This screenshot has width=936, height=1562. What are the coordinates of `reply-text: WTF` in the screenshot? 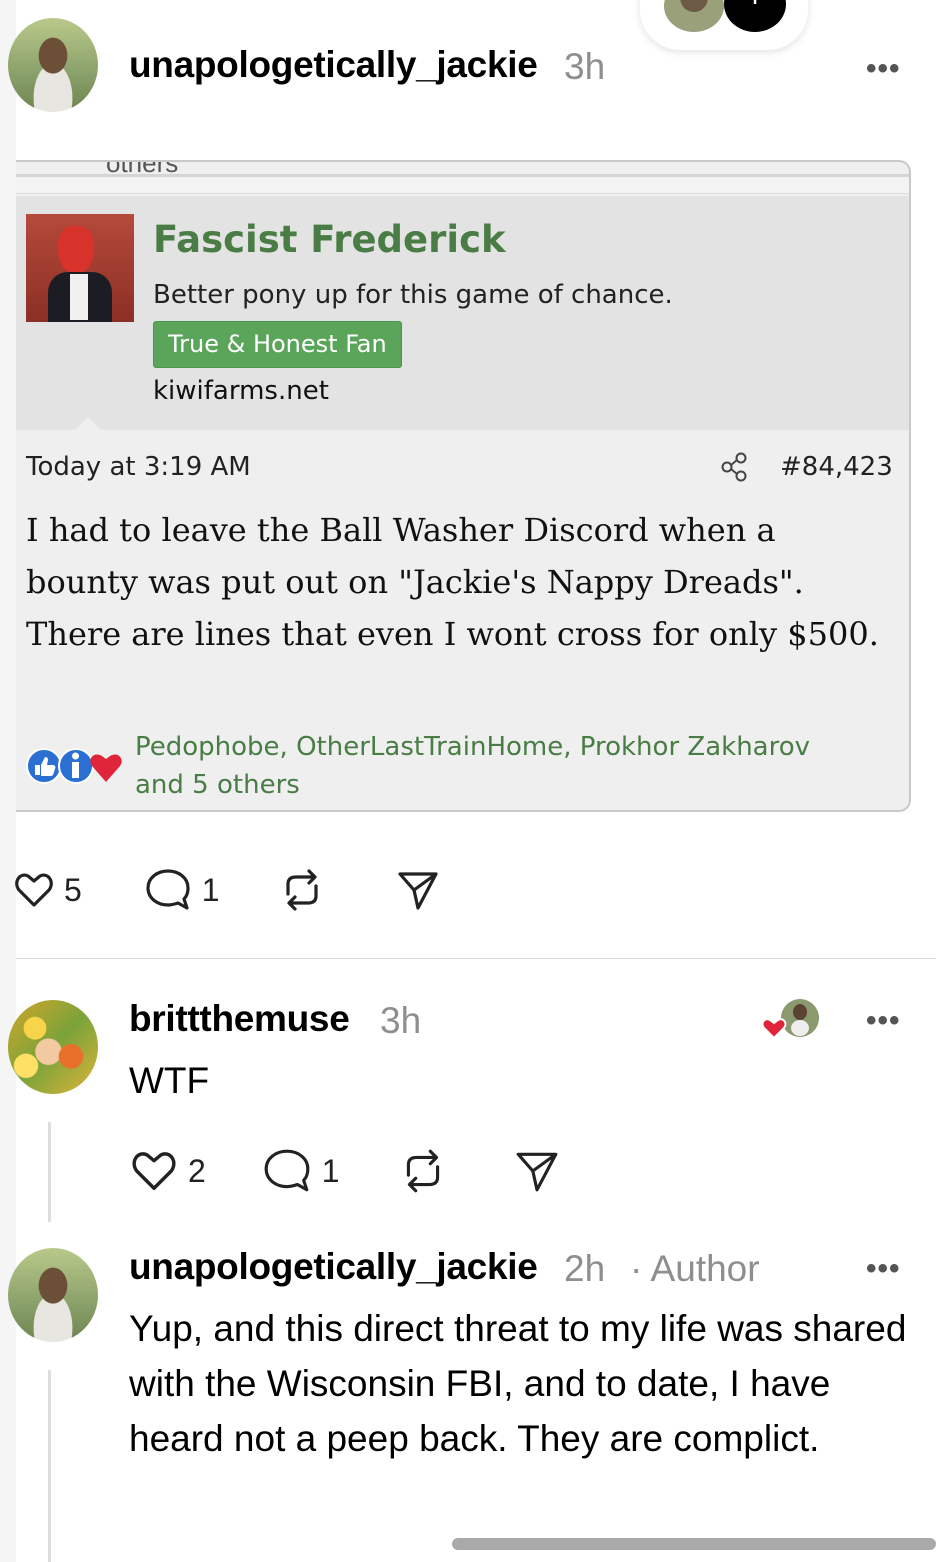 It's located at (169, 1080).